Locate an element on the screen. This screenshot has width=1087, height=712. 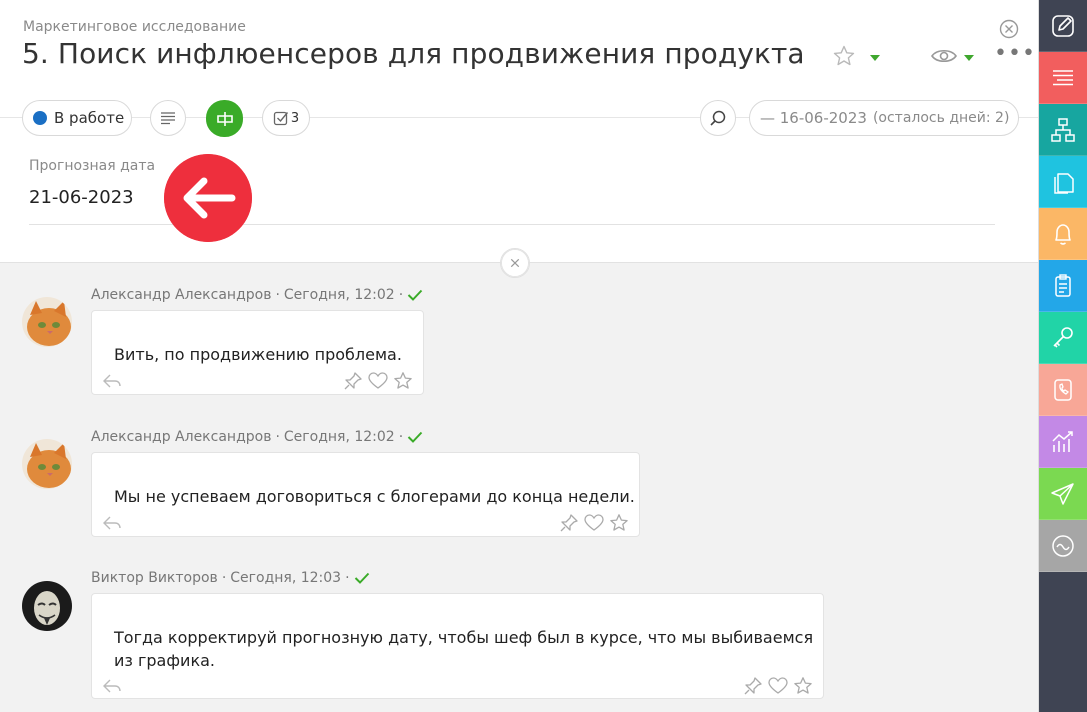
checkbox-icon is located at coordinates (280, 118).